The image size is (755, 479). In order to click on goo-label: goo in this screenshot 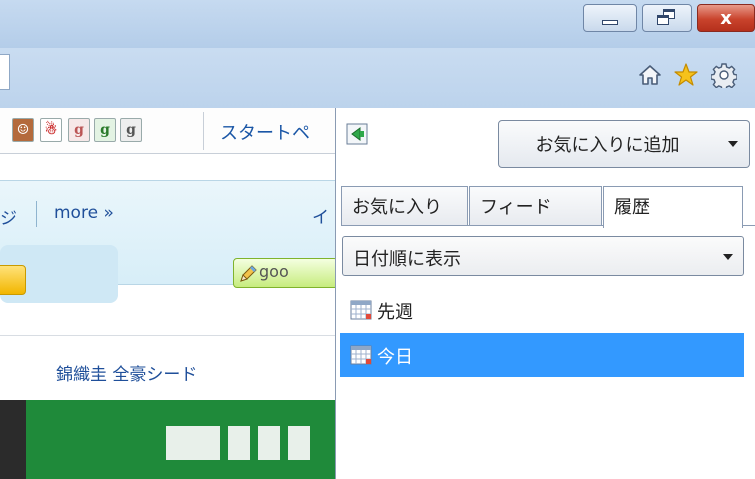, I will do `click(274, 271)`.